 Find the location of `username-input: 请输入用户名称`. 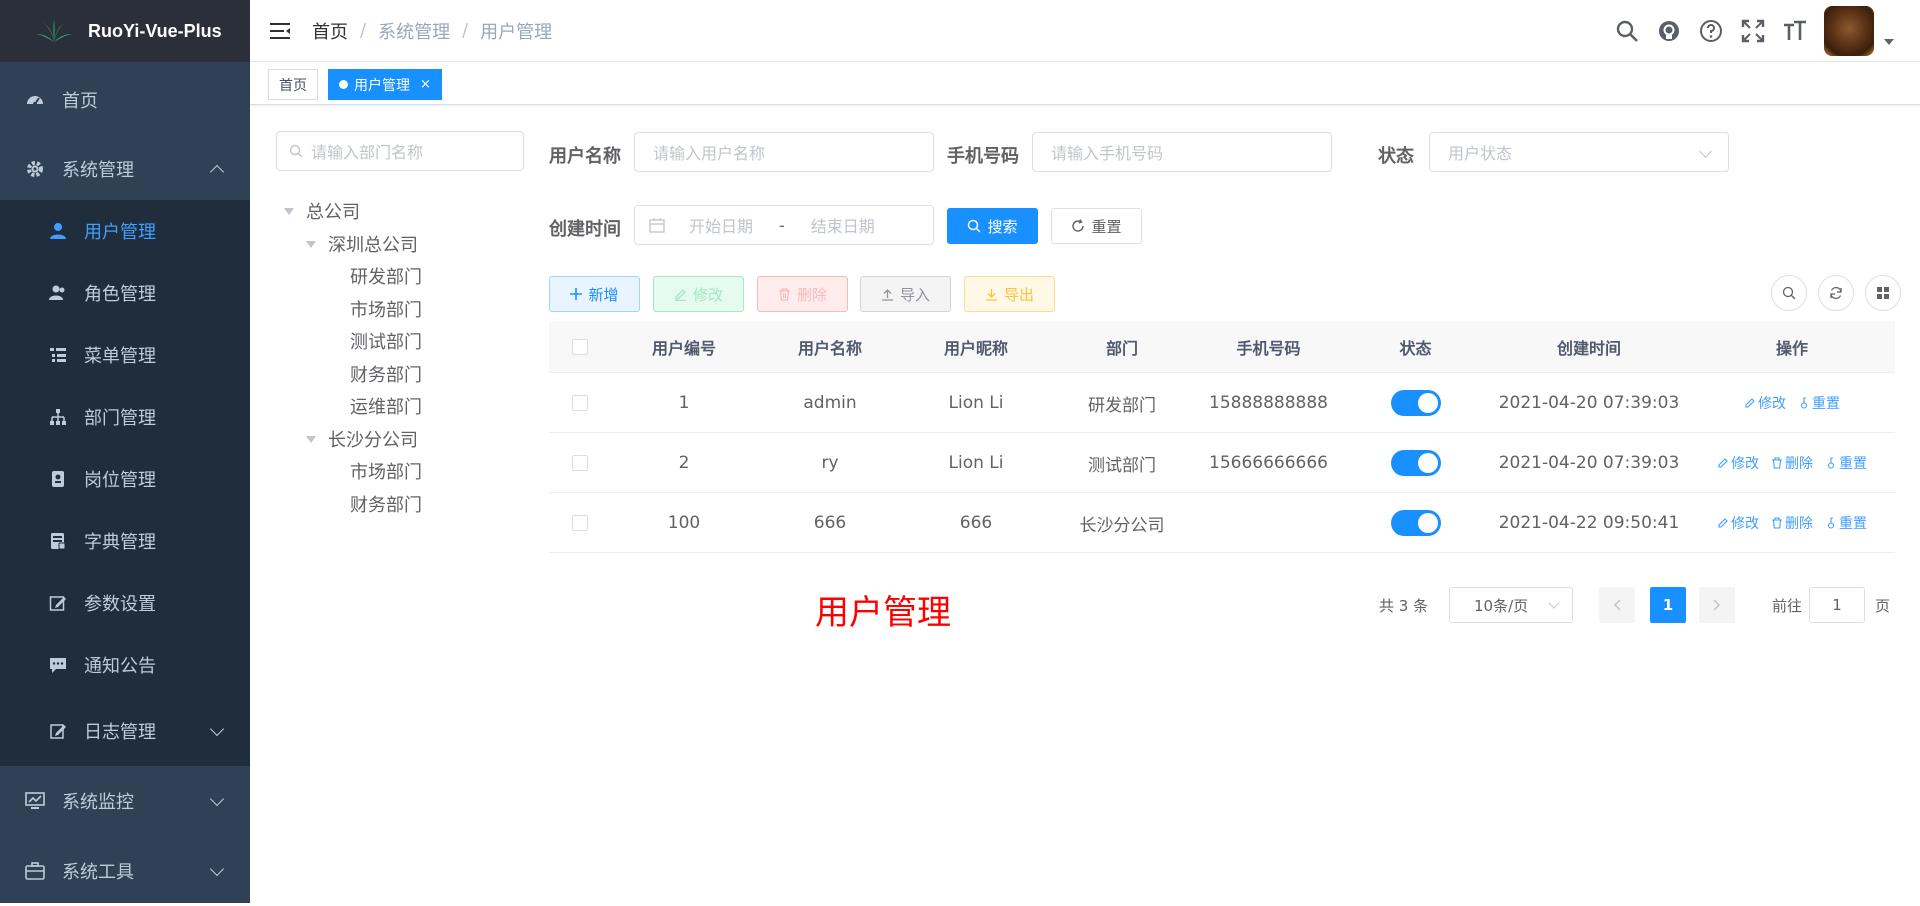

username-input: 请输入用户名称 is located at coordinates (784, 152).